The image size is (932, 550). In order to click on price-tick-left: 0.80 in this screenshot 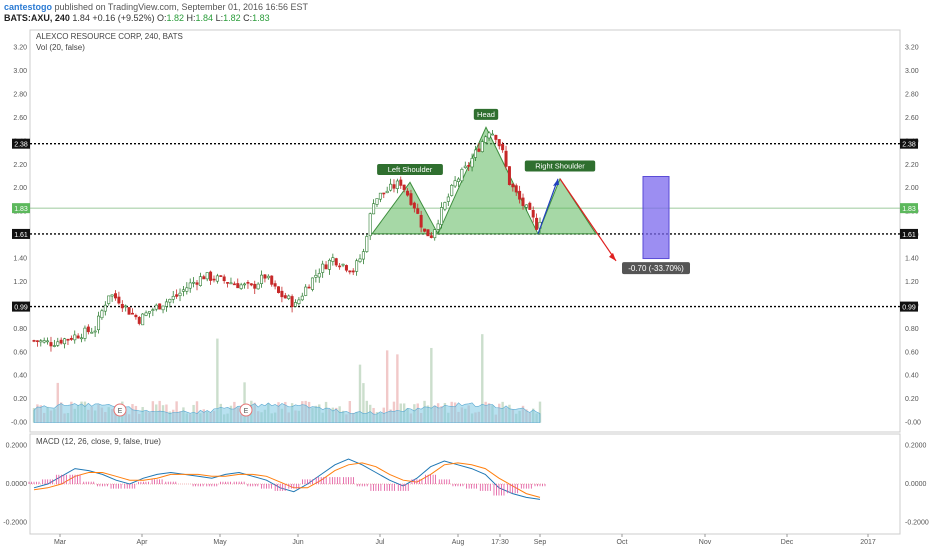, I will do `click(20, 329)`.